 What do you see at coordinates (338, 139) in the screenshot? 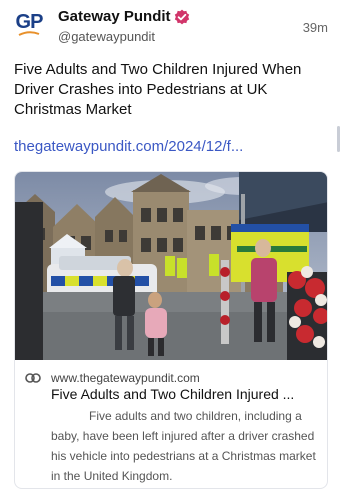
I see `scrollbar` at bounding box center [338, 139].